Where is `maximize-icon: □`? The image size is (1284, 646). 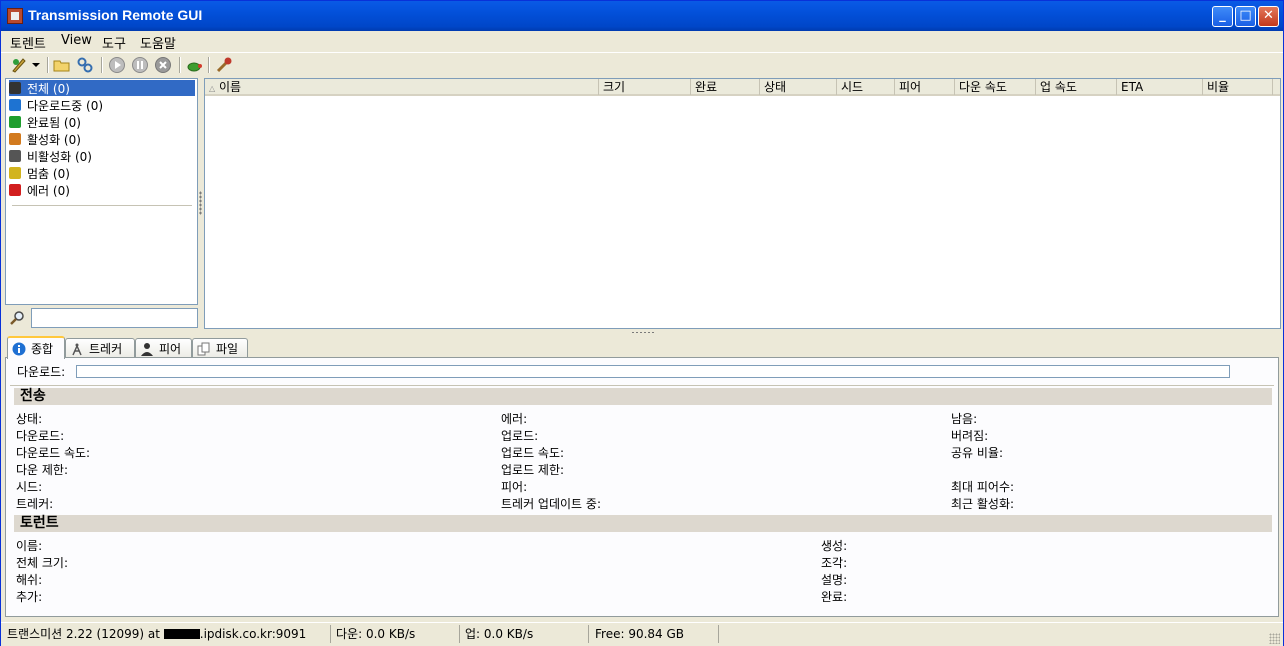 maximize-icon: □ is located at coordinates (1245, 15).